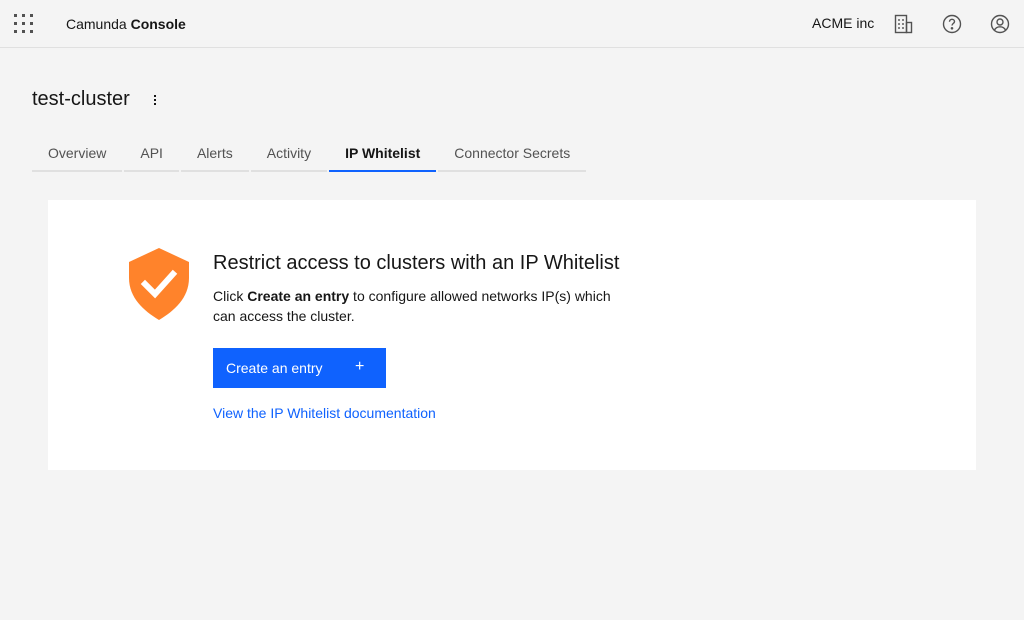  What do you see at coordinates (24, 24) in the screenshot?
I see `app-switcher-icon` at bounding box center [24, 24].